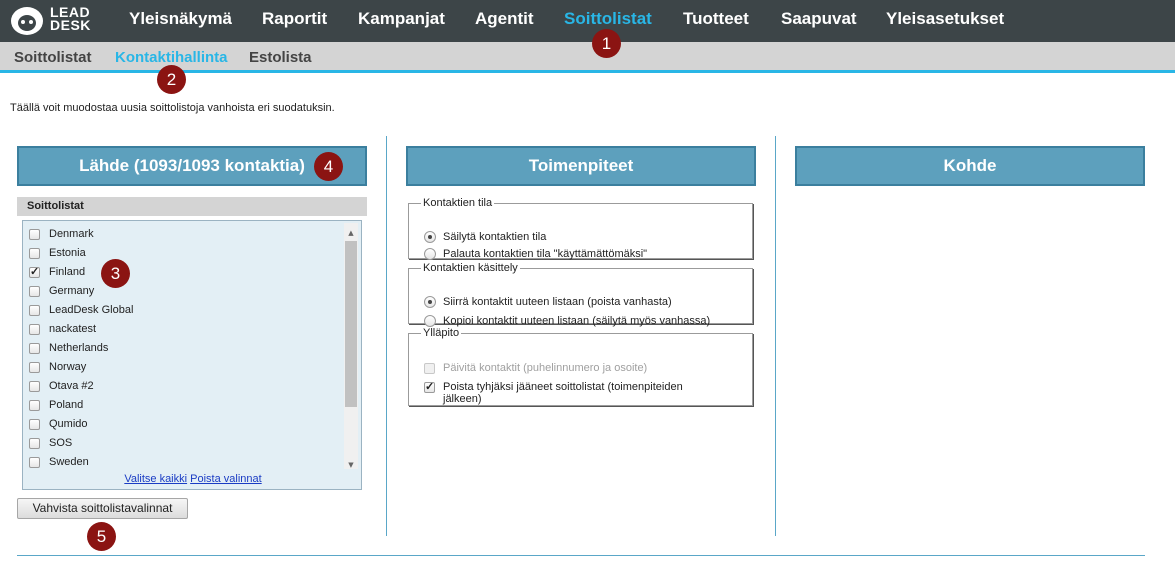 The image size is (1175, 565). Describe the element at coordinates (504, 19) in the screenshot. I see `nav-item-agentit: Agentit` at that location.